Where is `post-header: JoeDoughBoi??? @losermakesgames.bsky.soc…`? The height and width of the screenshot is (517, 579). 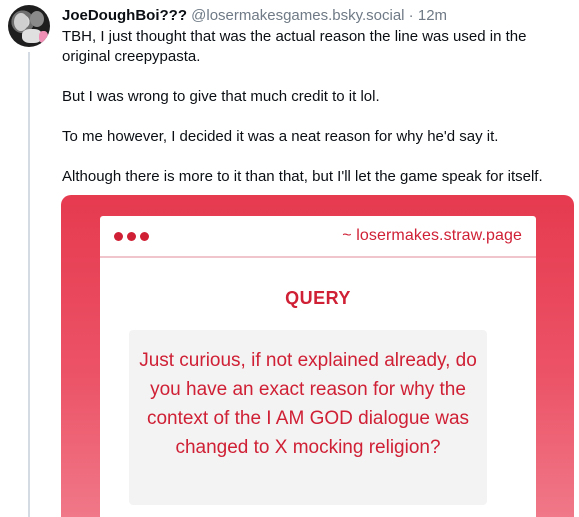
post-header: JoeDoughBoi??? @losermakesgames.bsky.soc… is located at coordinates (254, 16).